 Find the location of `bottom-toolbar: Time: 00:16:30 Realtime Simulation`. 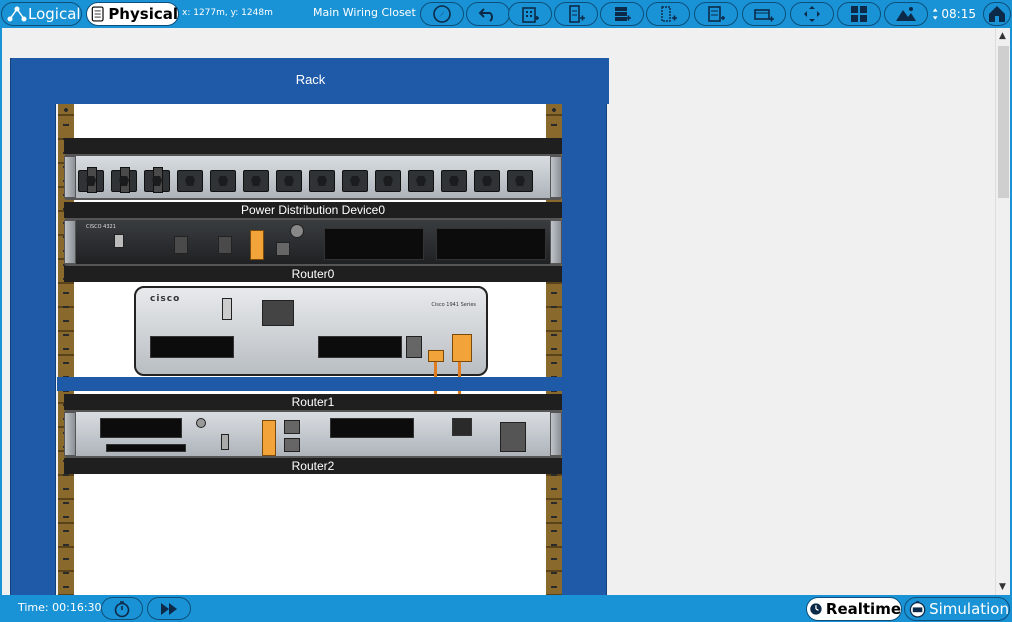

bottom-toolbar: Time: 00:16:30 Realtime Simulation is located at coordinates (506, 608).